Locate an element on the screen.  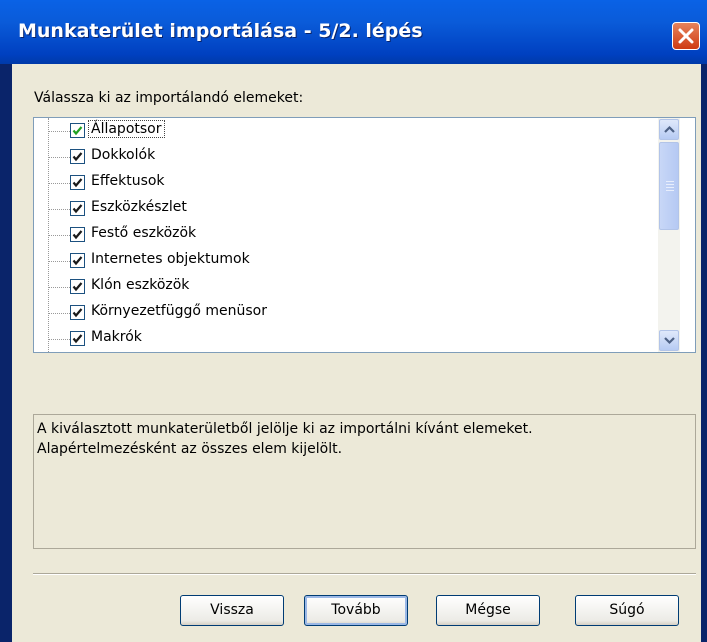
item-label: Festő eszközök is located at coordinates (144, 233).